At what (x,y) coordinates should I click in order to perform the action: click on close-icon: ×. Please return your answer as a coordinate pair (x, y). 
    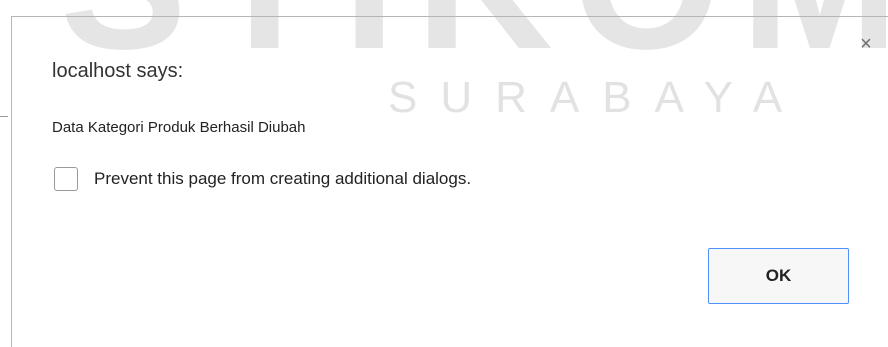
    Looking at the image, I should click on (866, 44).